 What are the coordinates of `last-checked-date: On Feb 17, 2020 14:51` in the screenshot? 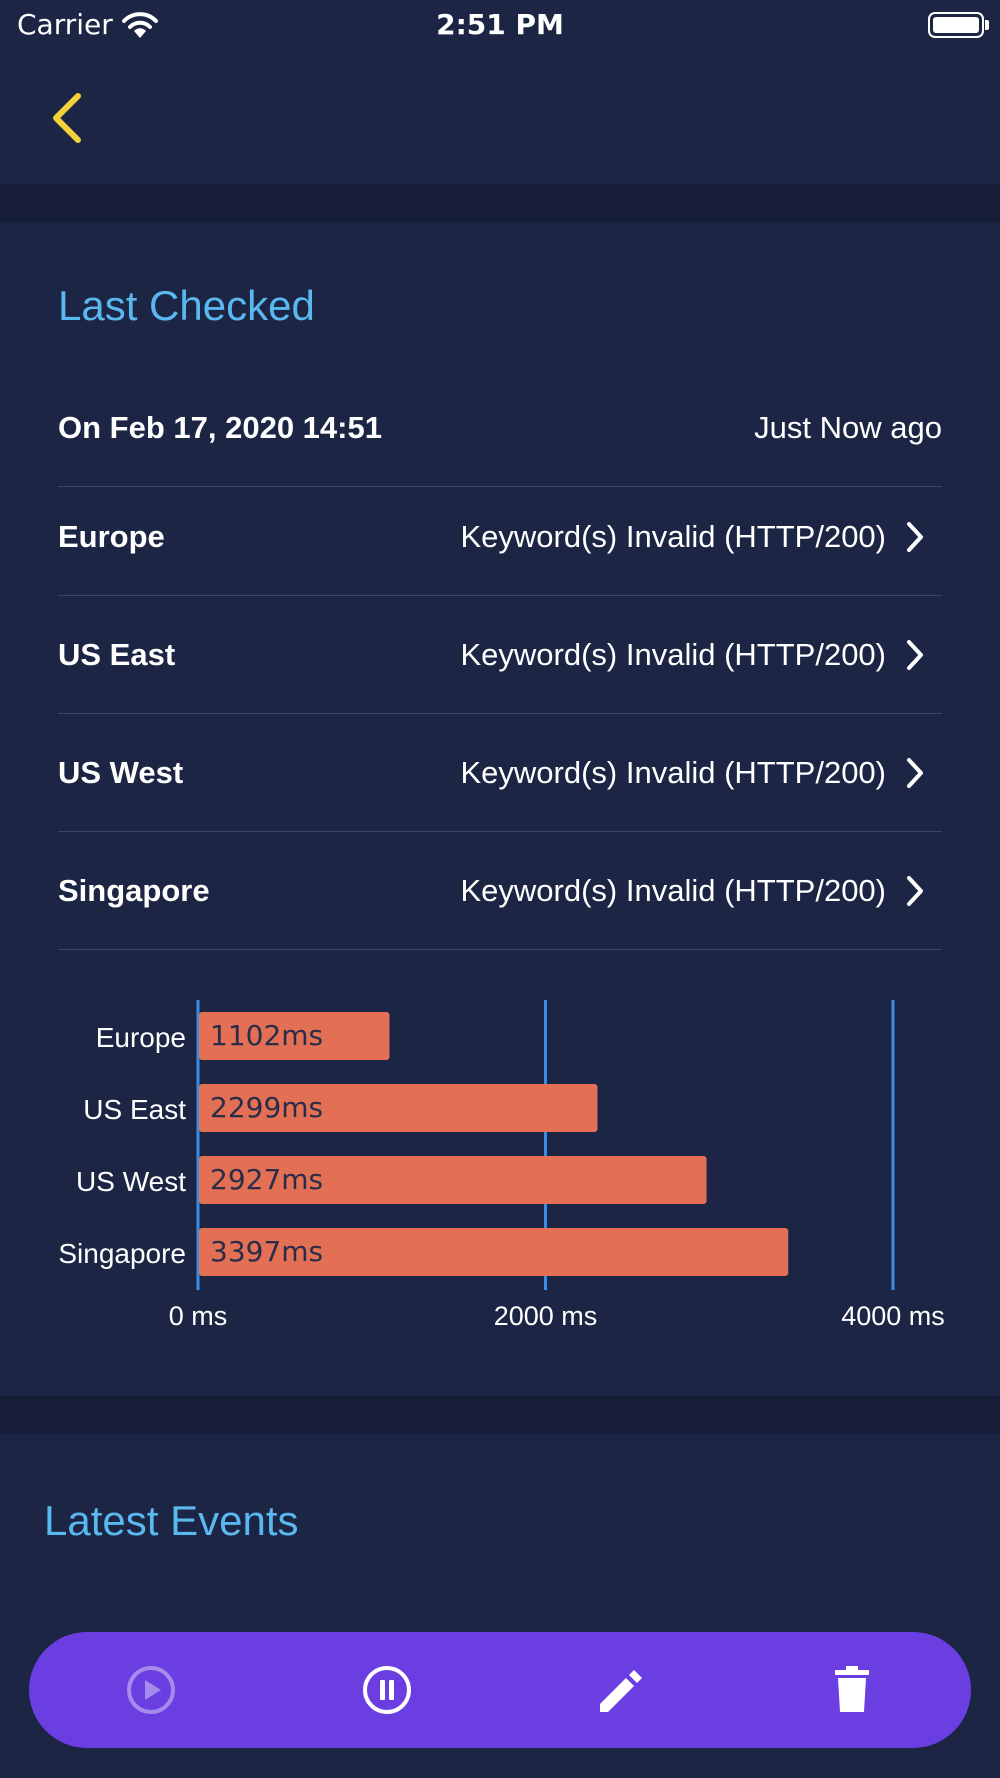 It's located at (220, 427).